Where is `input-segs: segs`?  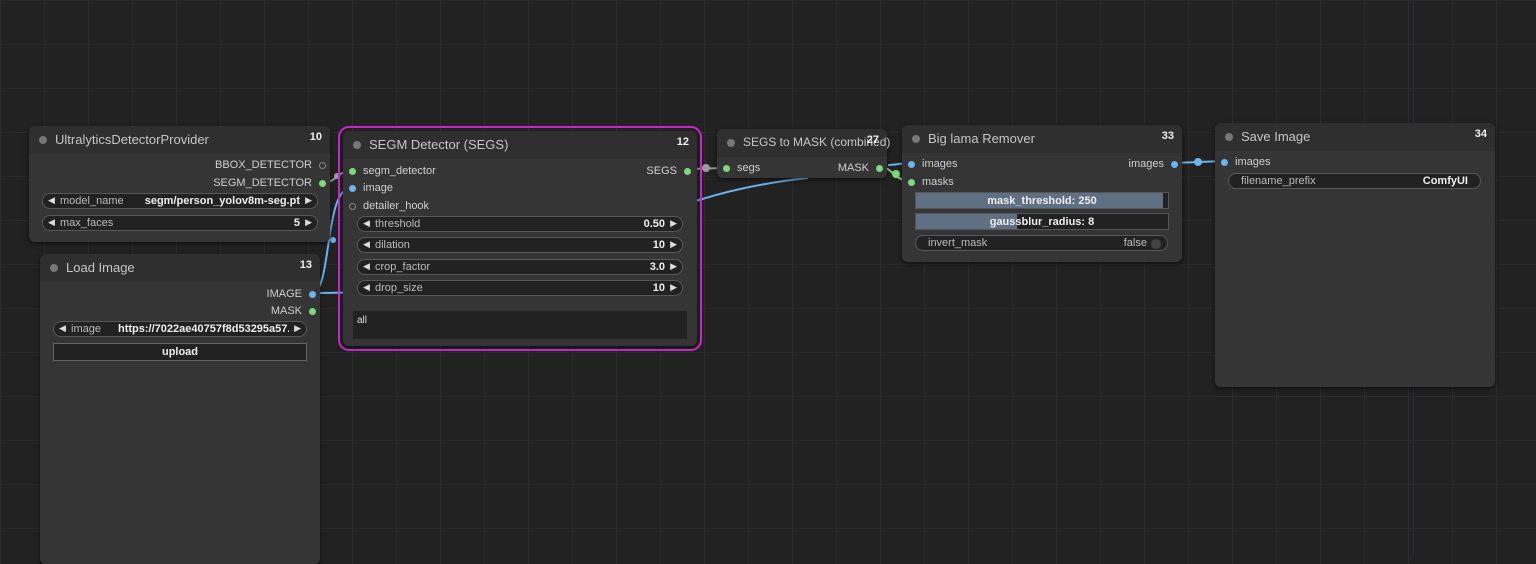 input-segs: segs is located at coordinates (741, 168).